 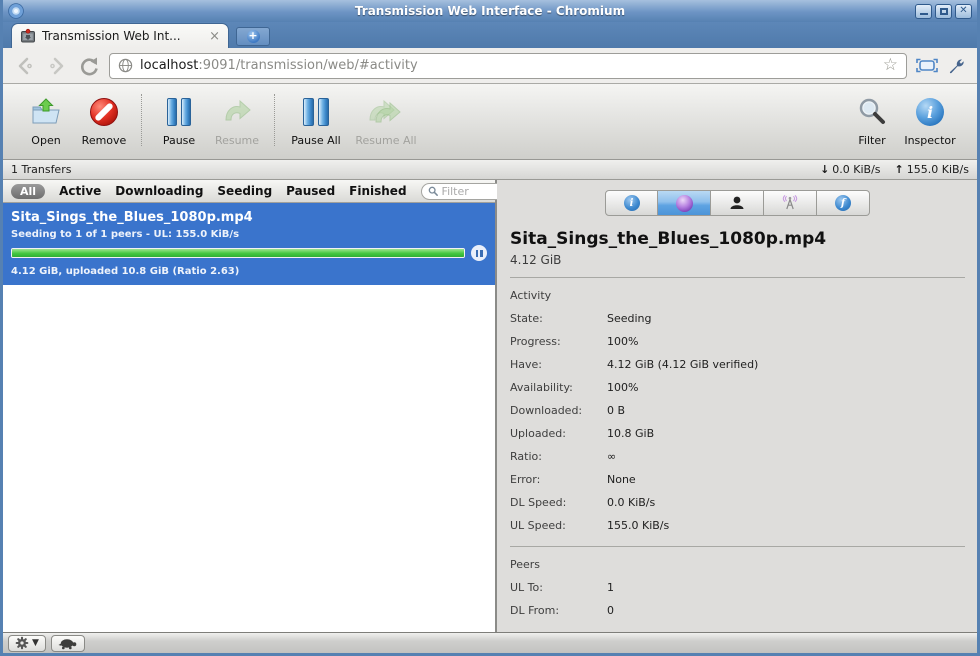 What do you see at coordinates (244, 191) in the screenshot?
I see `filter-tab-seeding: Seeding` at bounding box center [244, 191].